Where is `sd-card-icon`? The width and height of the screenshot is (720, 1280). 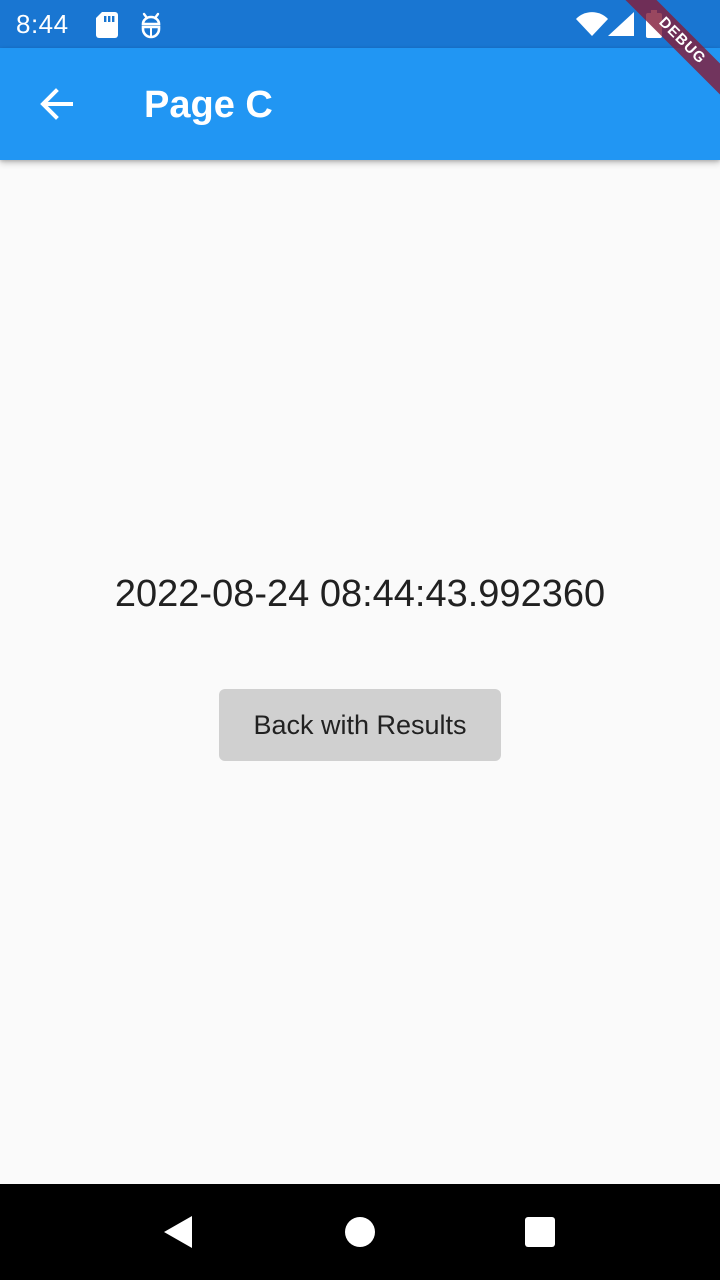
sd-card-icon is located at coordinates (107, 25).